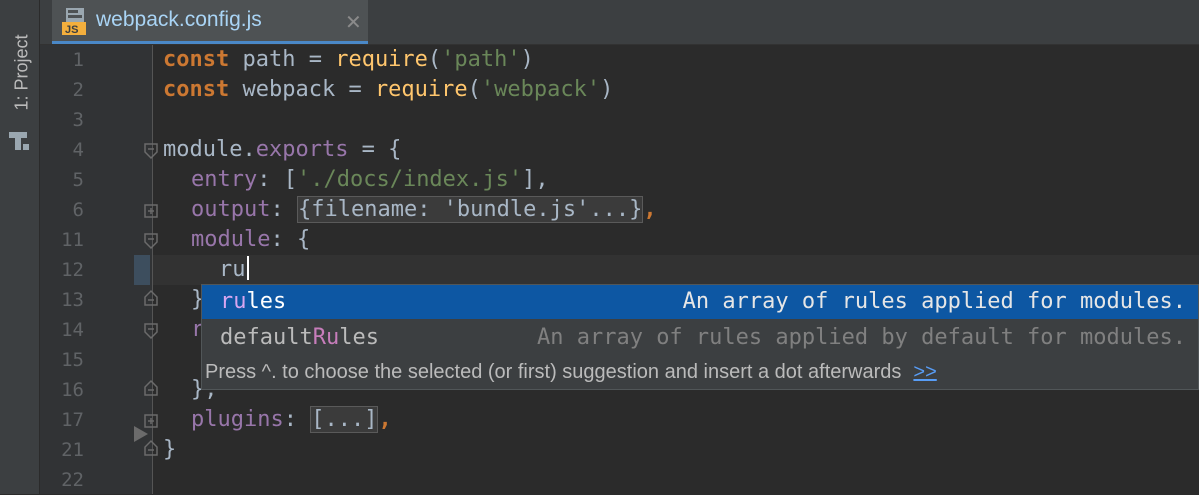  I want to click on line-number: 6, so click(78, 210).